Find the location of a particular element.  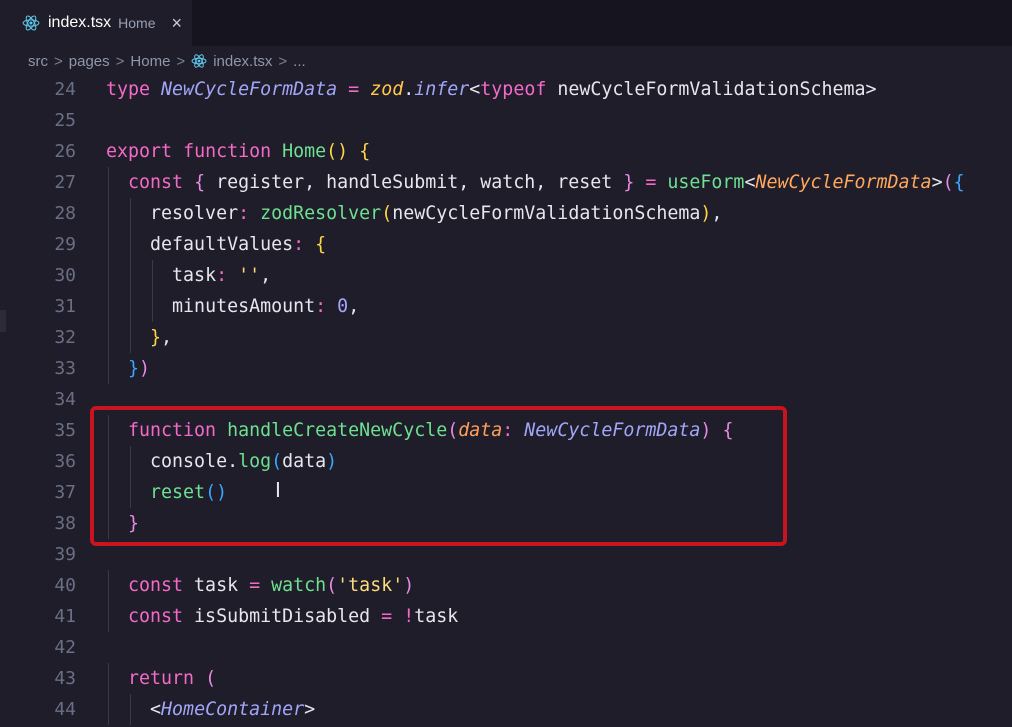

code-line-32: 32 }, is located at coordinates (506, 337).